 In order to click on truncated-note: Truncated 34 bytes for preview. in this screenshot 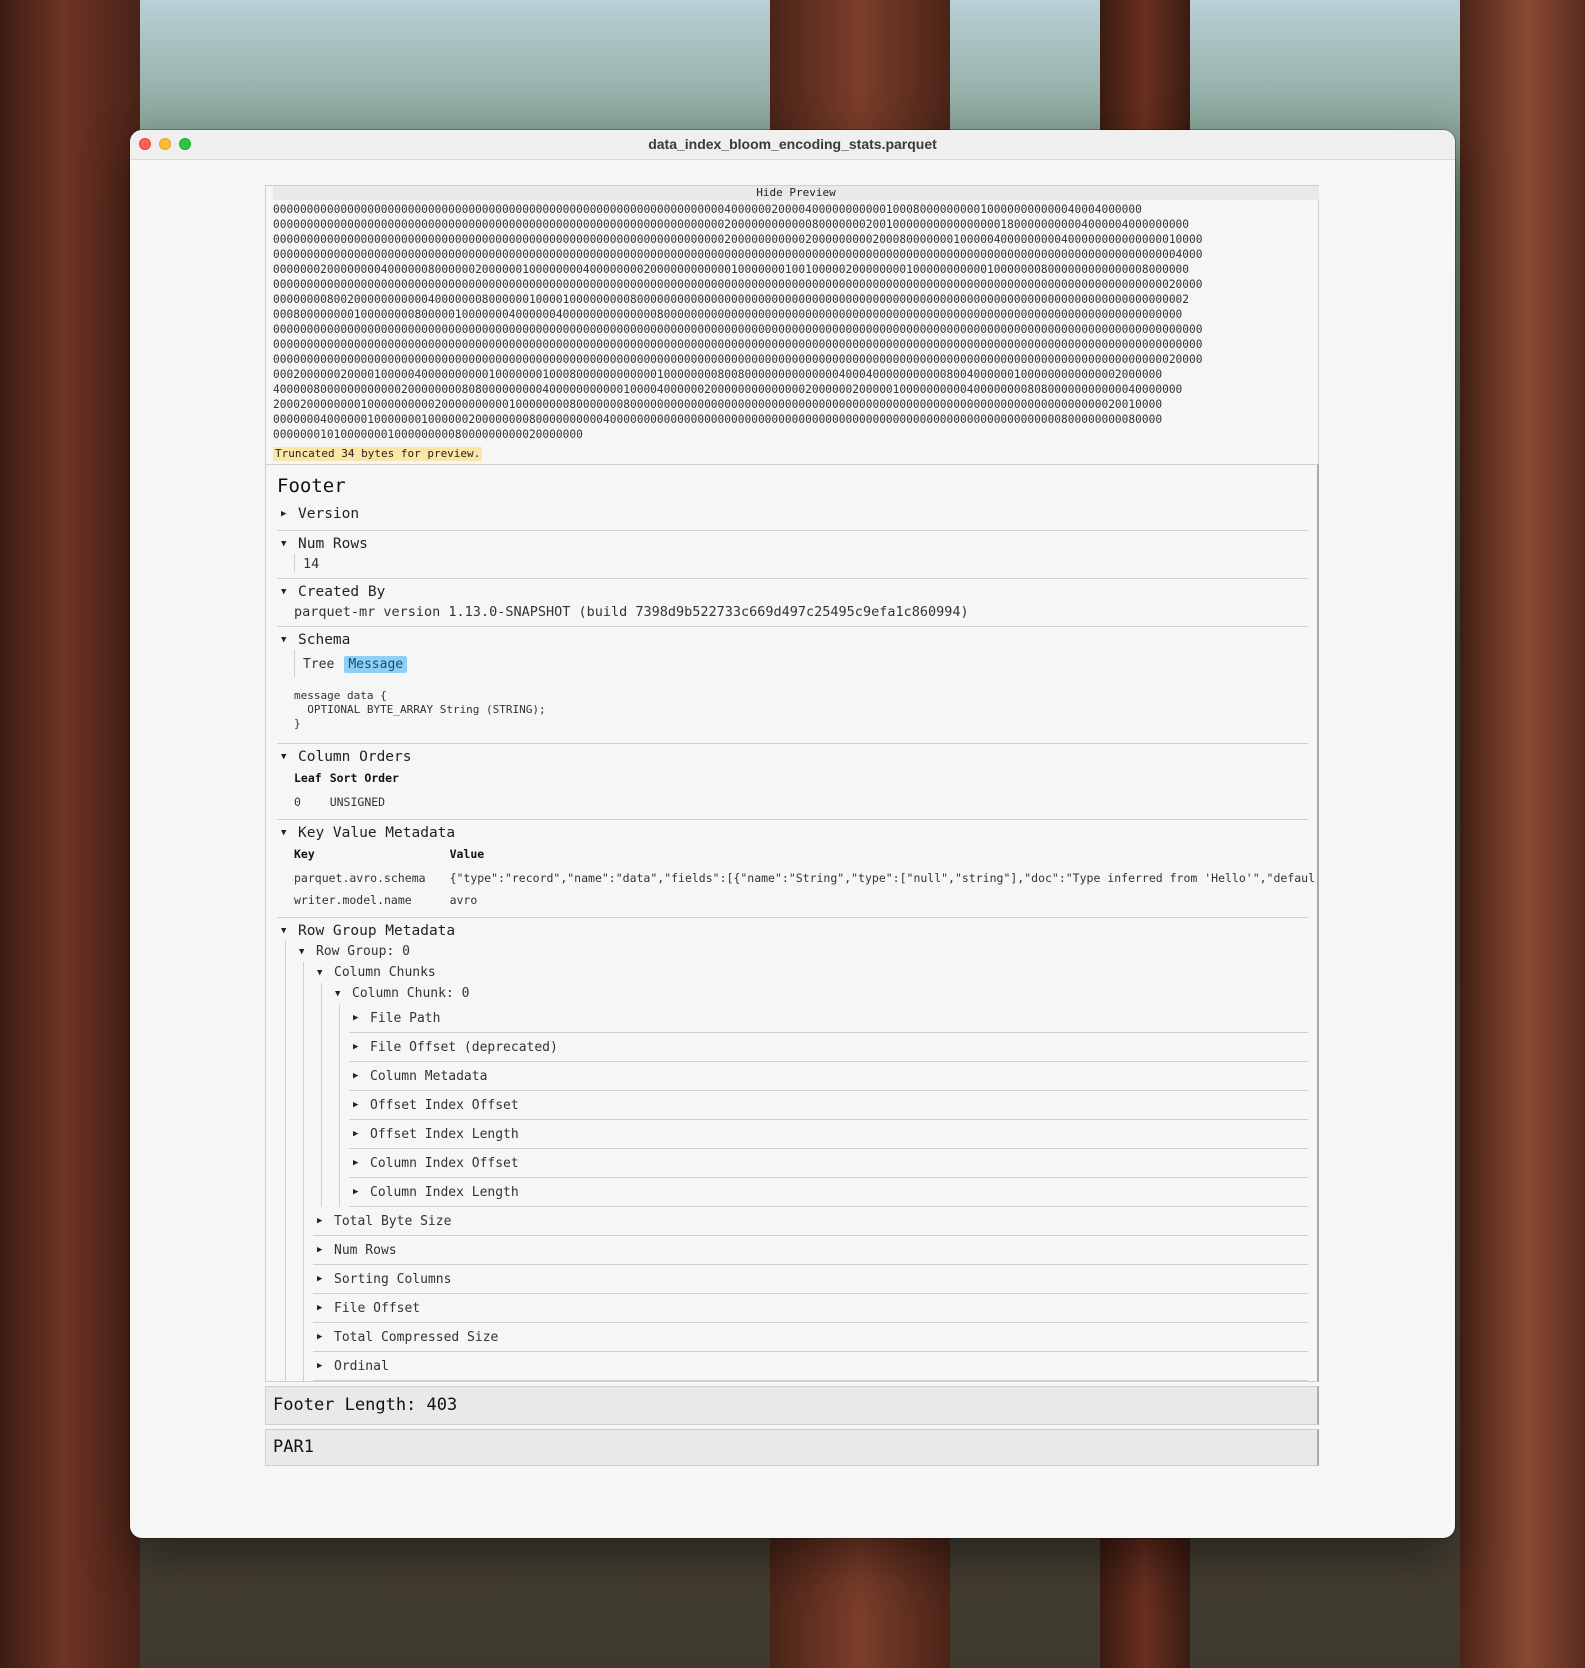, I will do `click(378, 454)`.